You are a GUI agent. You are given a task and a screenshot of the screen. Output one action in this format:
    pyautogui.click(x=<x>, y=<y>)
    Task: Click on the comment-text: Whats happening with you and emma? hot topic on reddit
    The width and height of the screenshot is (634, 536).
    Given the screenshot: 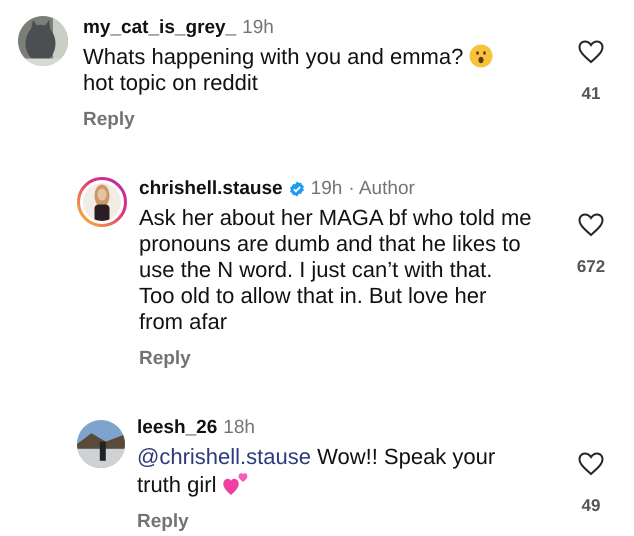 What is the action you would take?
    pyautogui.click(x=324, y=70)
    